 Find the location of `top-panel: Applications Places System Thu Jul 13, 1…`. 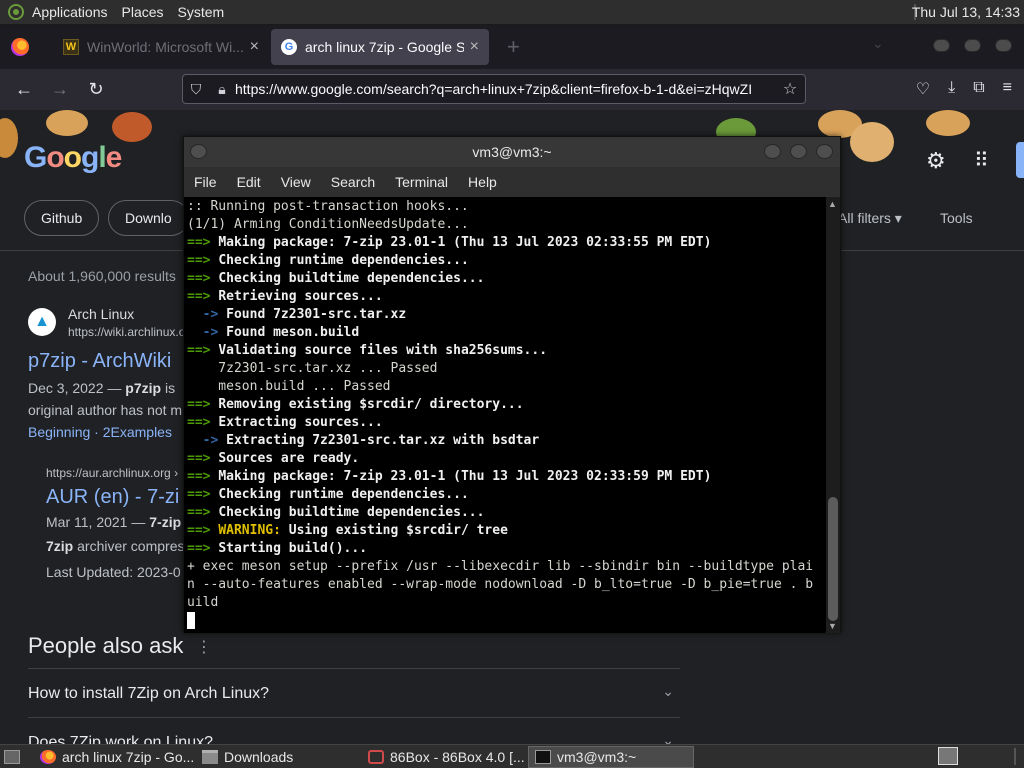

top-panel: Applications Places System Thu Jul 13, 1… is located at coordinates (512, 12).